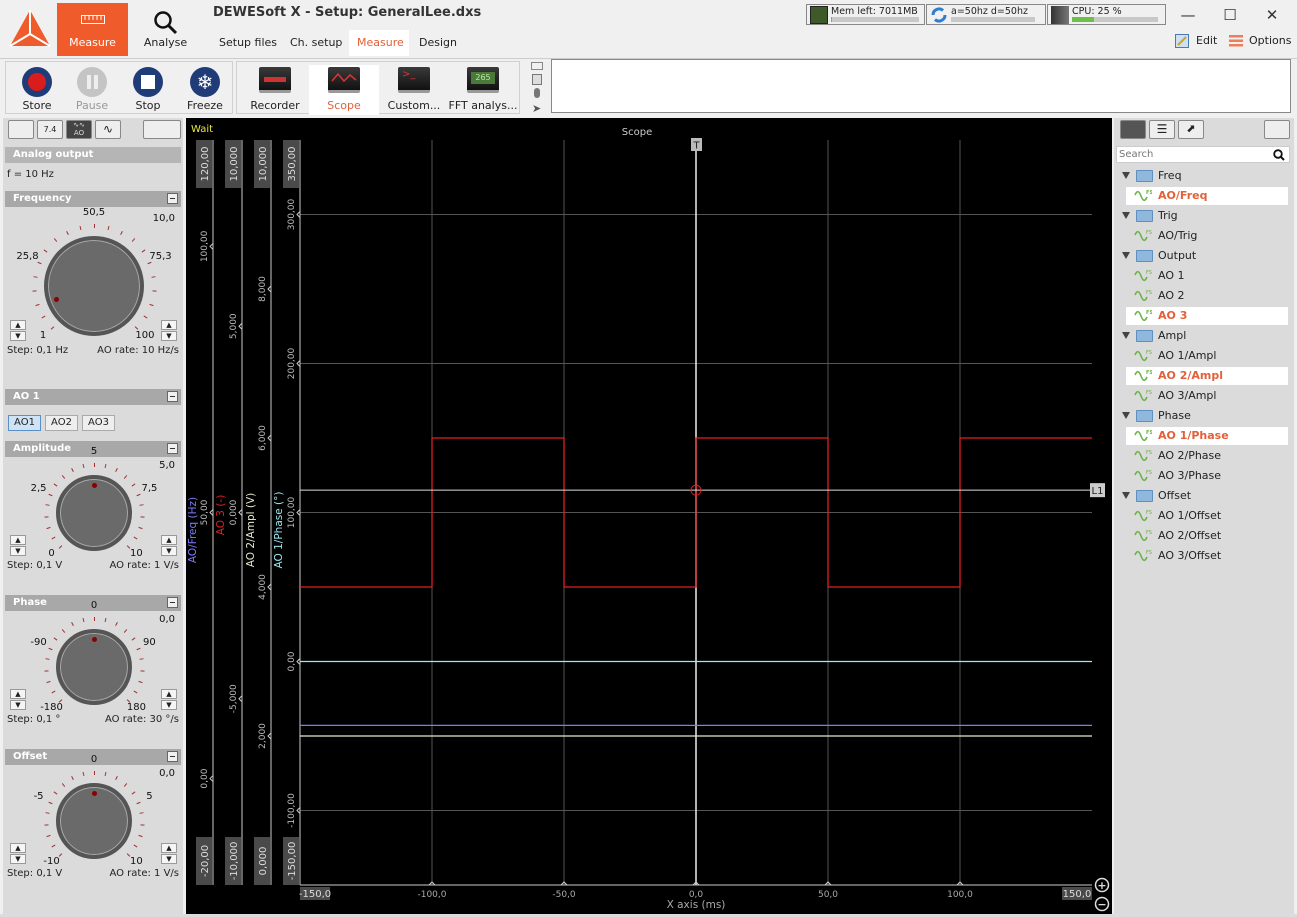 The image size is (1297, 917). What do you see at coordinates (536, 108) in the screenshot?
I see `pointer-icon: ➤` at bounding box center [536, 108].